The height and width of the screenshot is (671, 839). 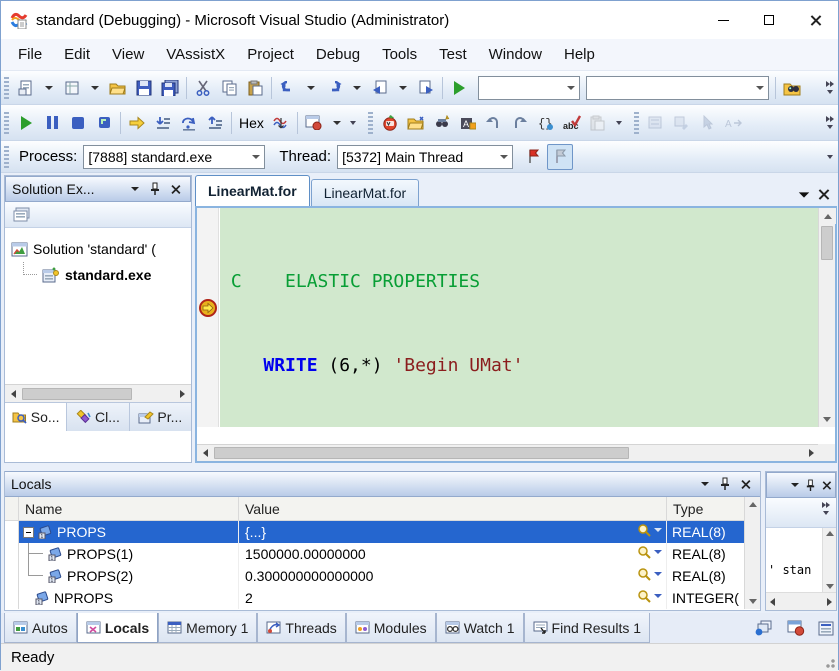 I want to click on locals-row-props2: 1 PROPS(2) 0.300000000000000 REAL(8), so click(x=382, y=576).